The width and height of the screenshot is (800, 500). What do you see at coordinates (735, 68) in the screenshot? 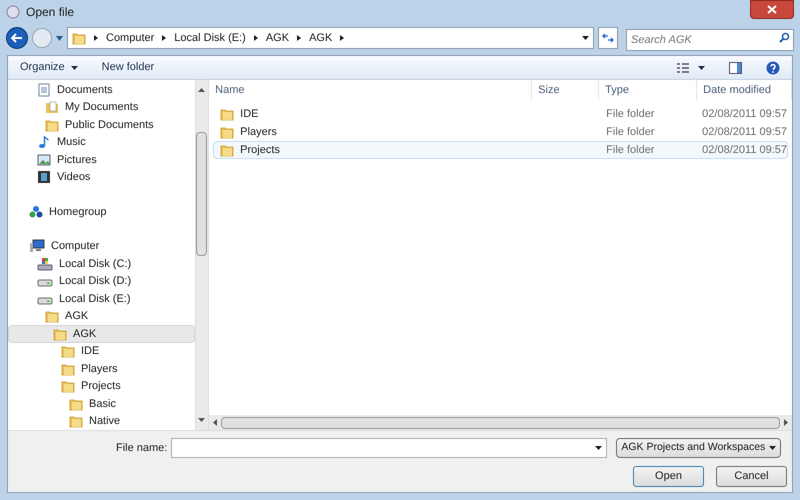
I see `preview-pane-icon` at bounding box center [735, 68].